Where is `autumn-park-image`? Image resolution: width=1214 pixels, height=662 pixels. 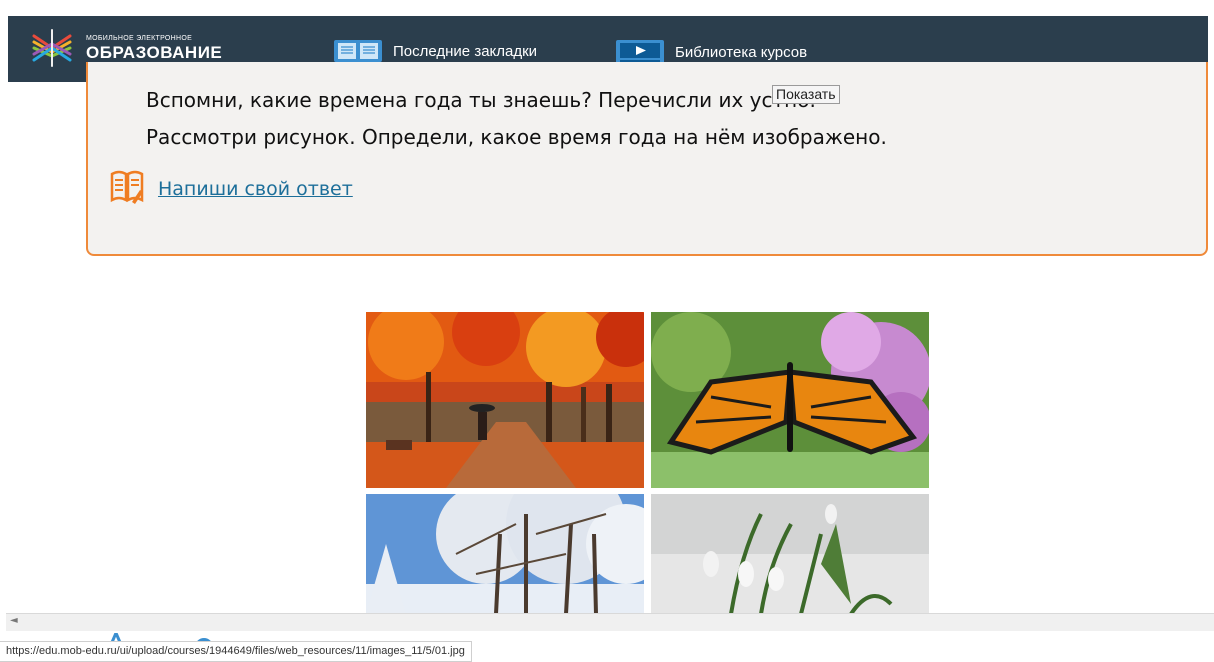
autumn-park-image is located at coordinates (505, 400).